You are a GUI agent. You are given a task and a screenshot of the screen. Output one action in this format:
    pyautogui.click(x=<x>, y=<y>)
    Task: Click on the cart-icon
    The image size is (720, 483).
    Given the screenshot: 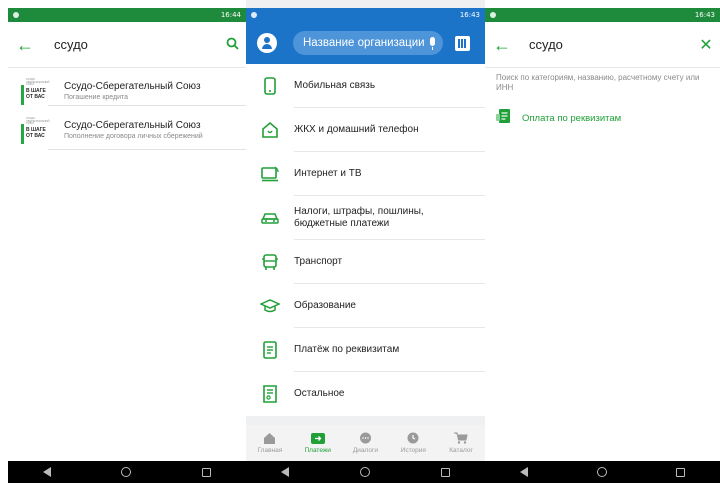 What is the action you would take?
    pyautogui.click(x=461, y=438)
    